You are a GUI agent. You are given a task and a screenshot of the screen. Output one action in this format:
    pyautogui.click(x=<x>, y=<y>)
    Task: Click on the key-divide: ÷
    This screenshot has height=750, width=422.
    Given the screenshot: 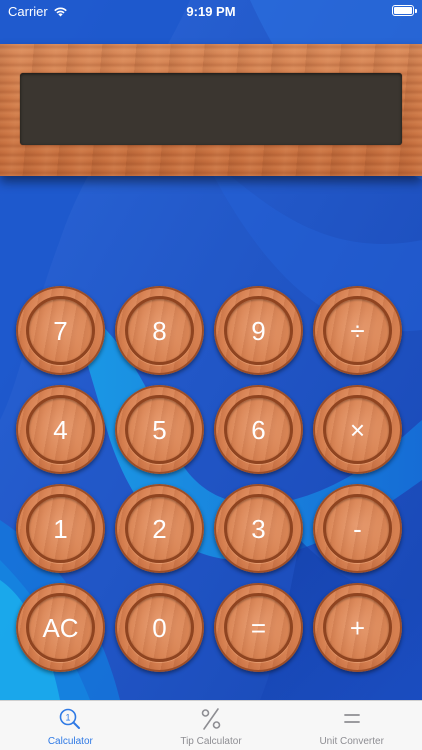 What is the action you would take?
    pyautogui.click(x=357, y=330)
    